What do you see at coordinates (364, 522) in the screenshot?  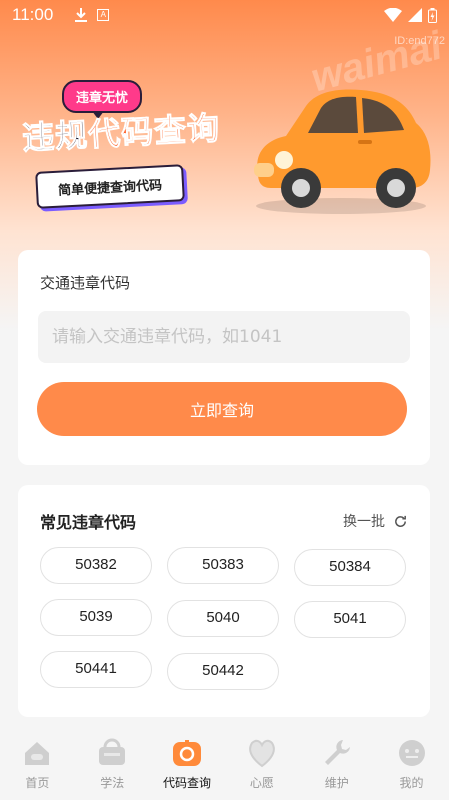 I see `refresh-label: 换一批` at bounding box center [364, 522].